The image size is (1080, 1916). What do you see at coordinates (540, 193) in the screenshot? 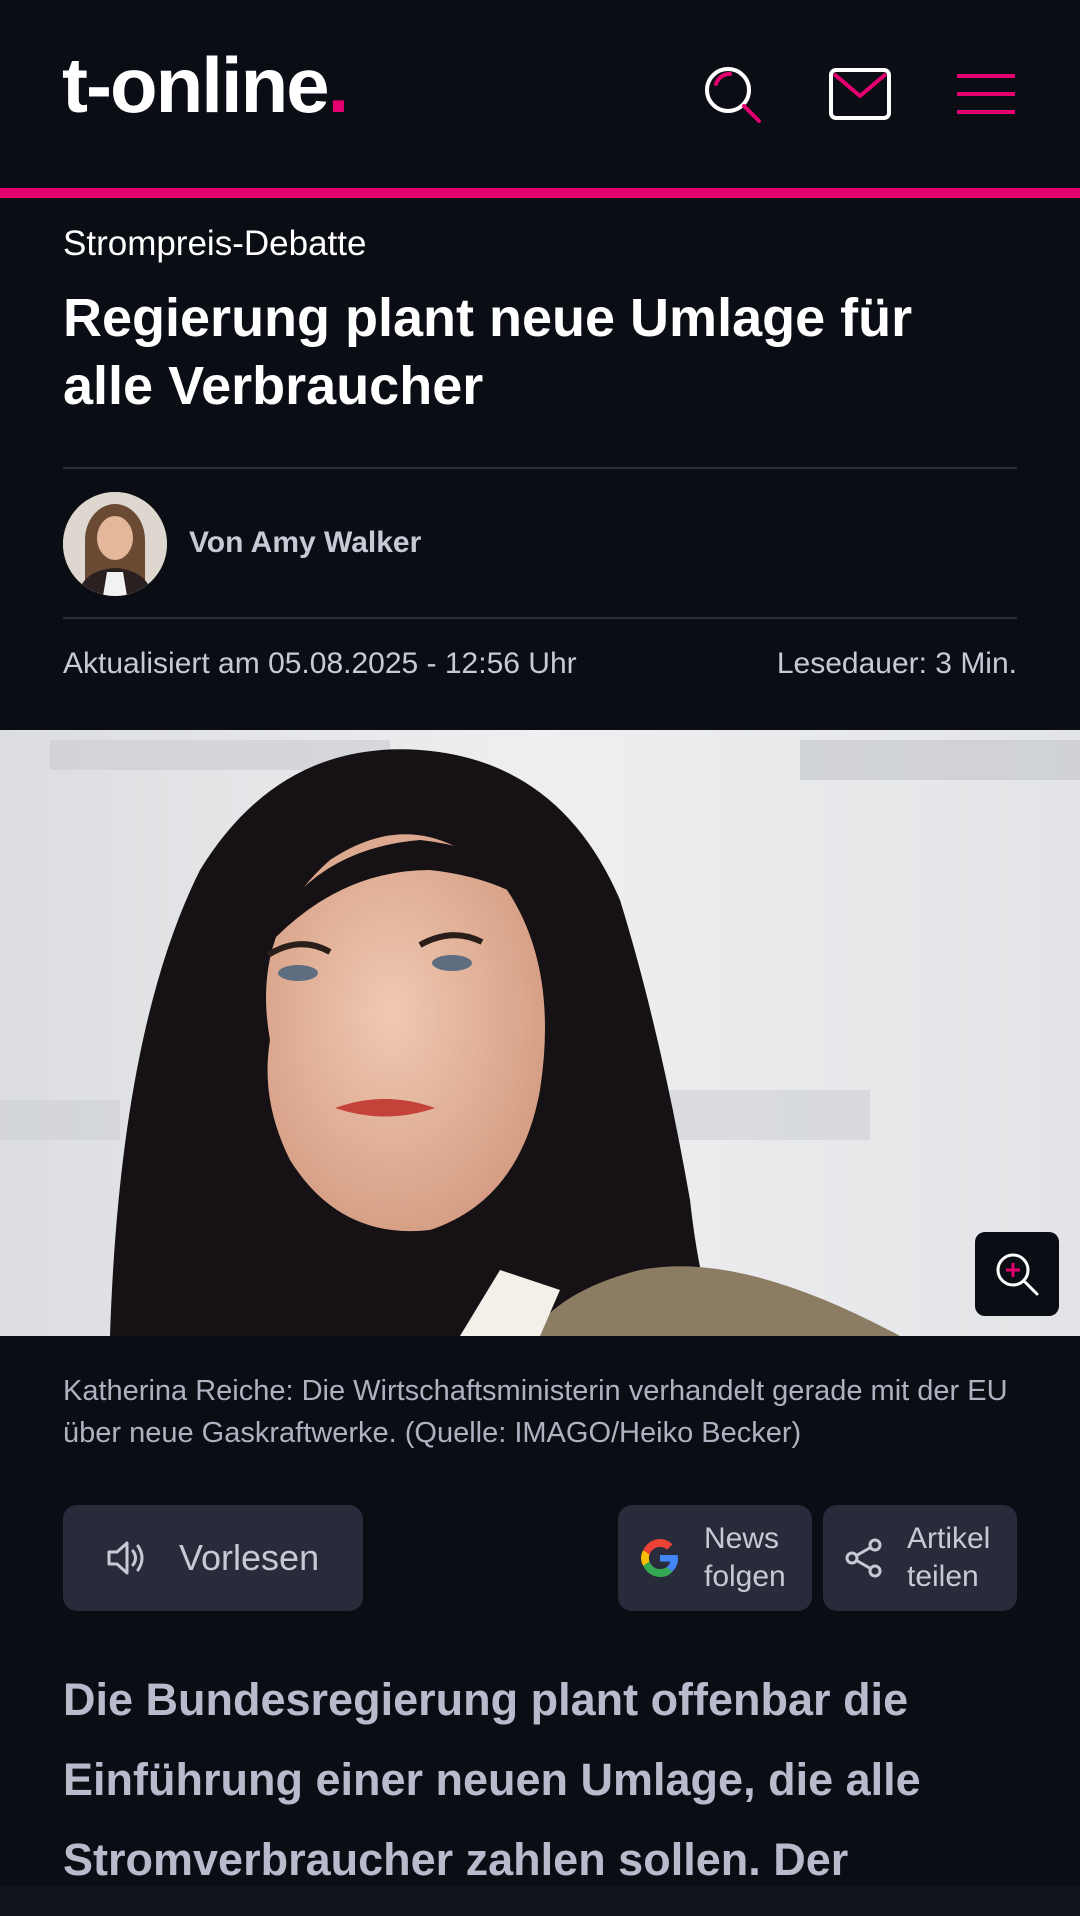
I see `header-accent-line` at bounding box center [540, 193].